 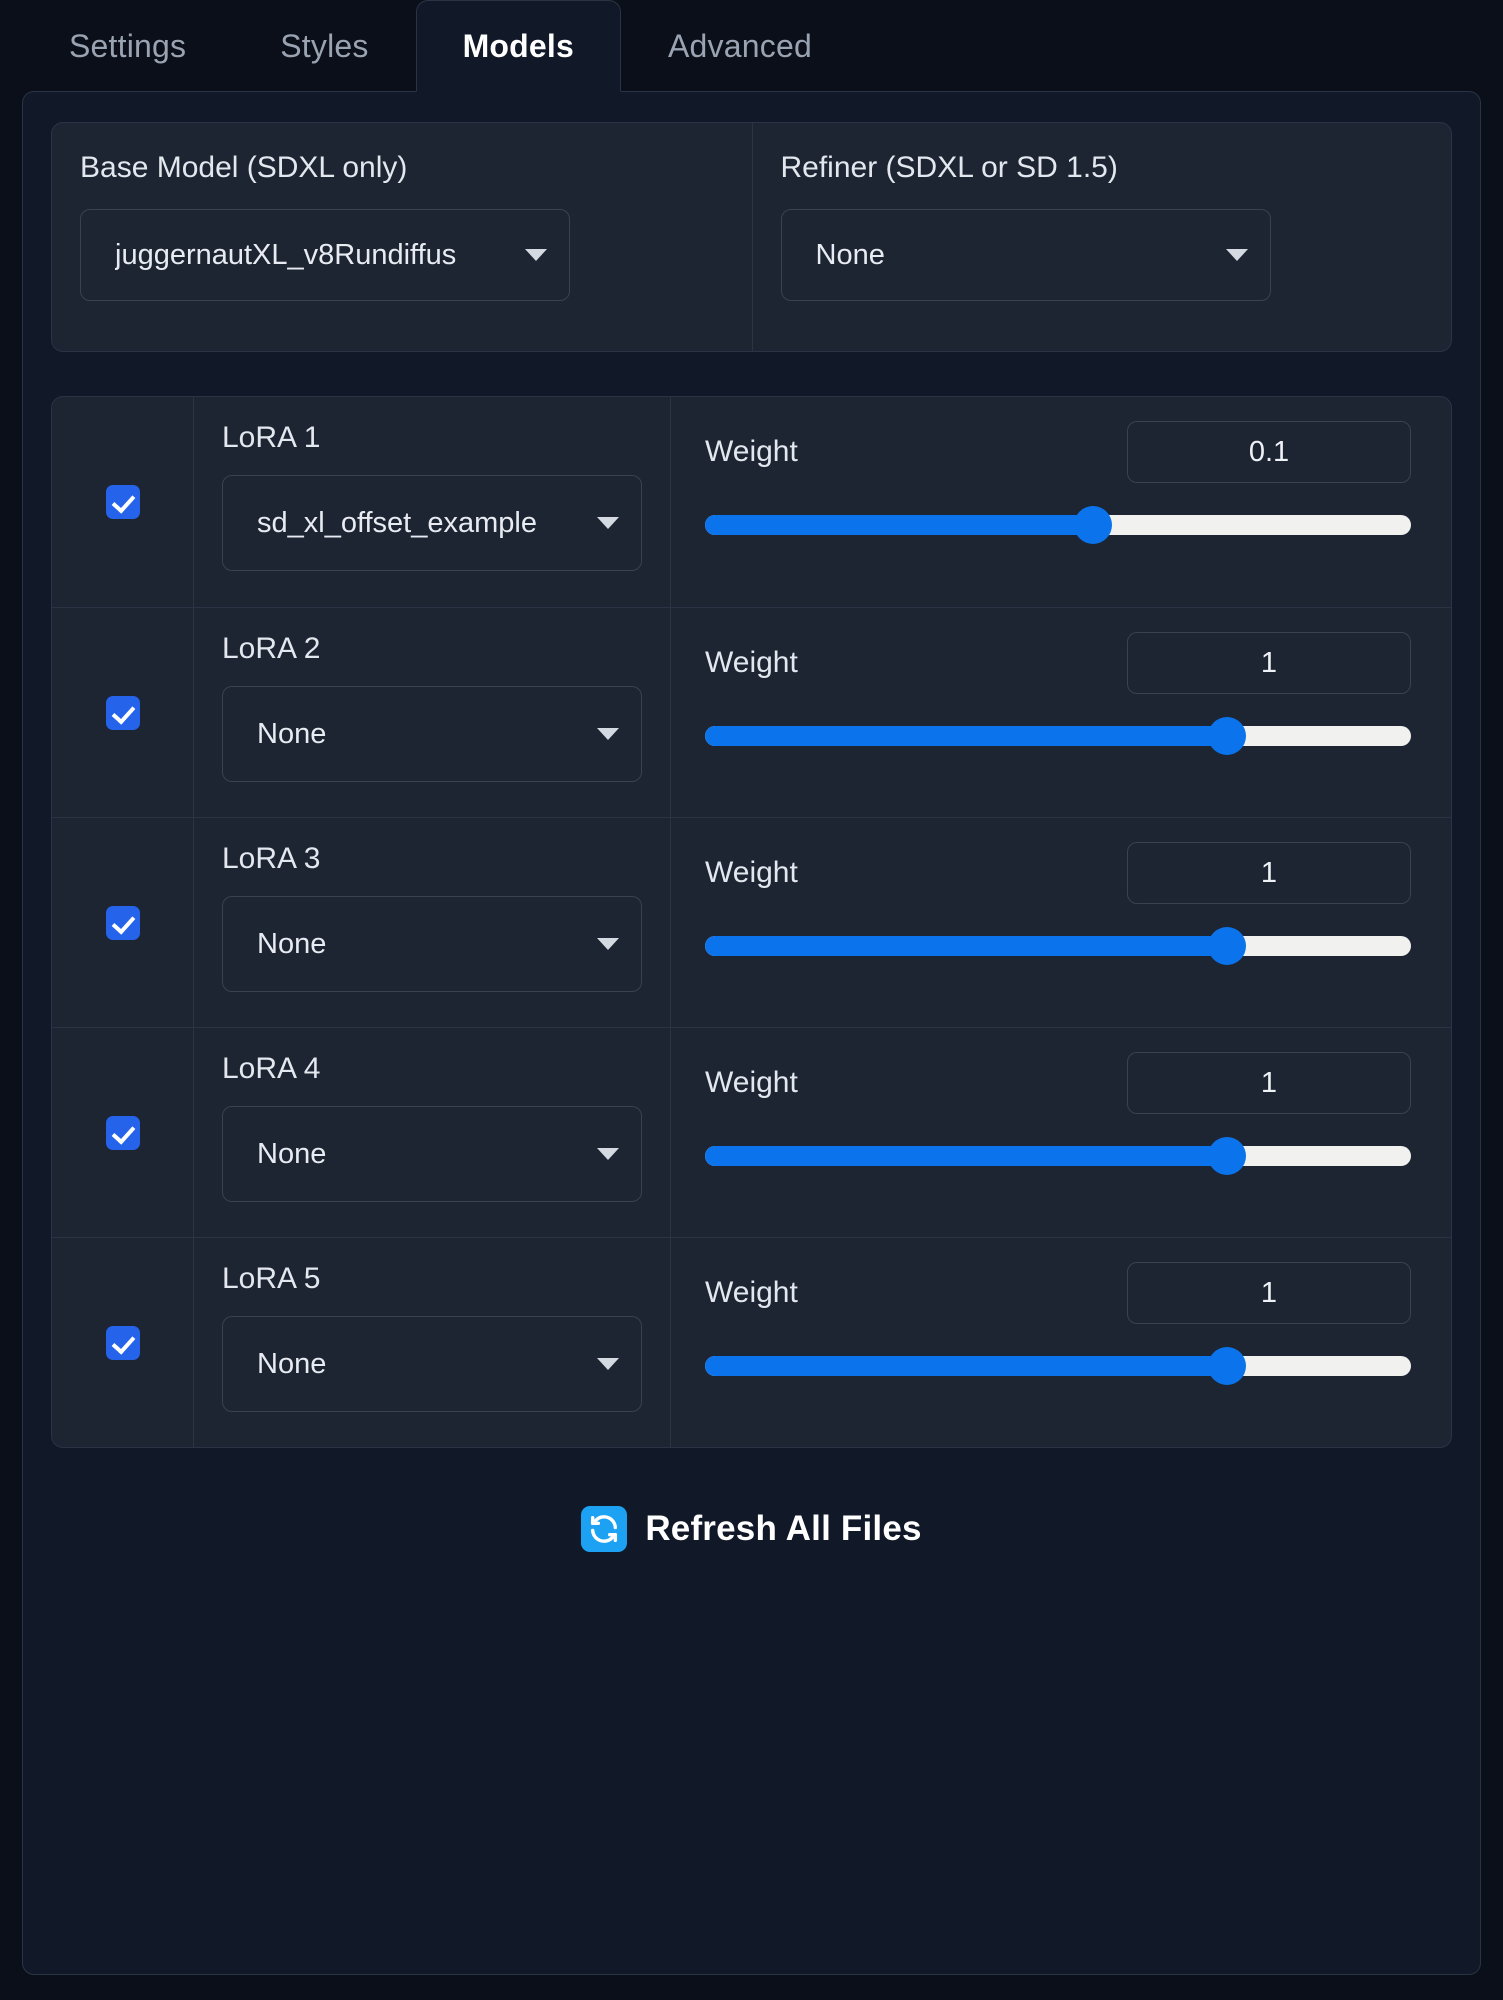 I want to click on lora-5-name-cell: LoRA 5 None, so click(x=432, y=1342).